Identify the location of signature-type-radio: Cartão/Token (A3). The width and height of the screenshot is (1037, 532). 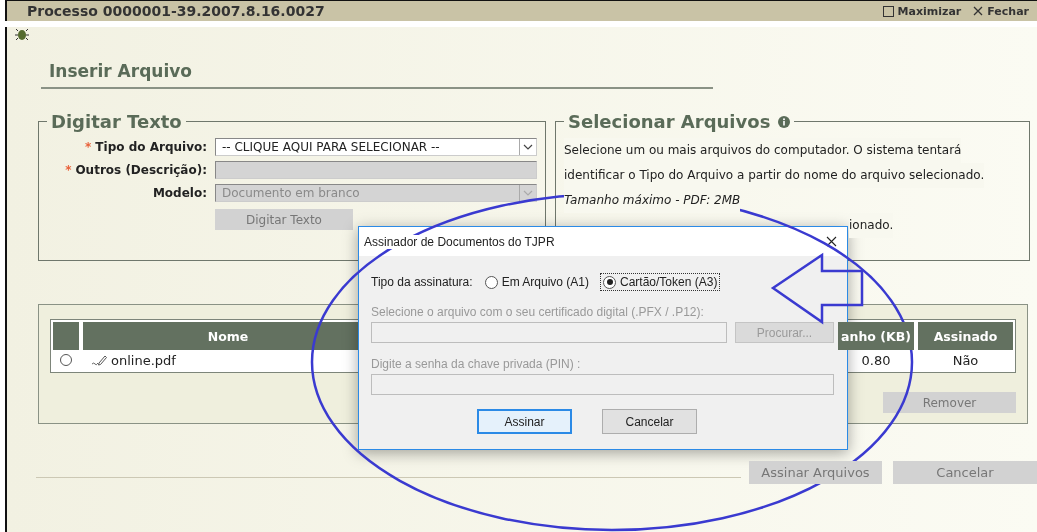
(660, 282).